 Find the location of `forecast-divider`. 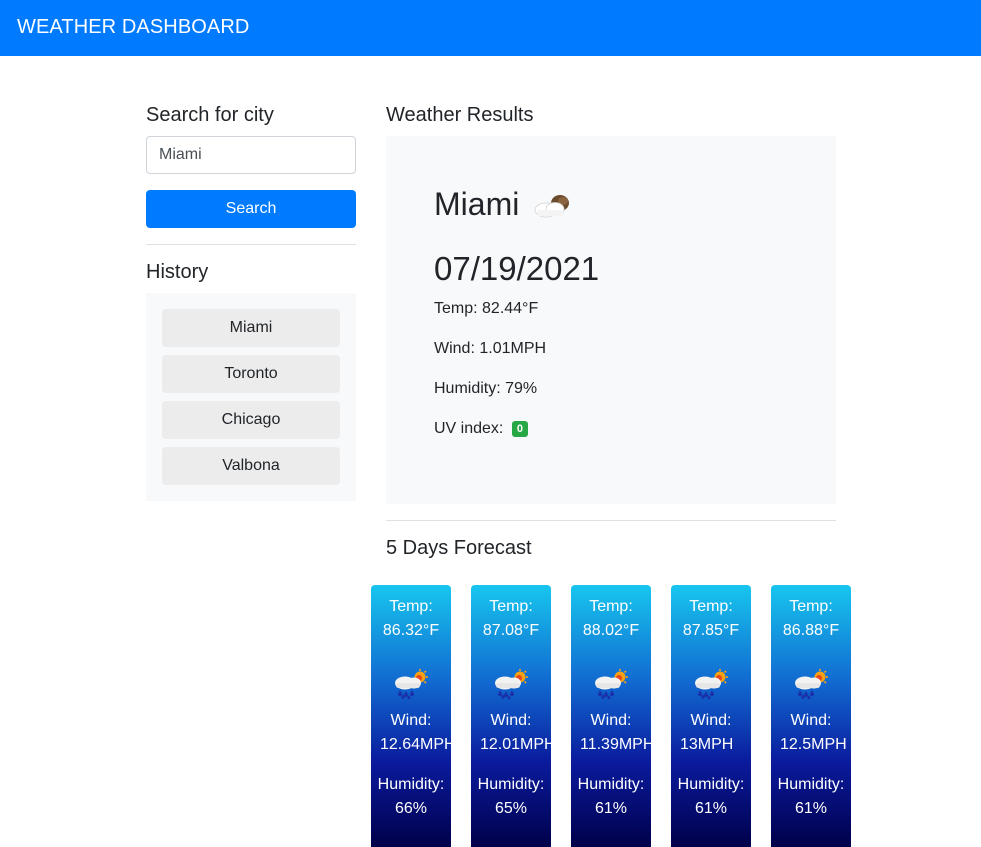

forecast-divider is located at coordinates (611, 520).